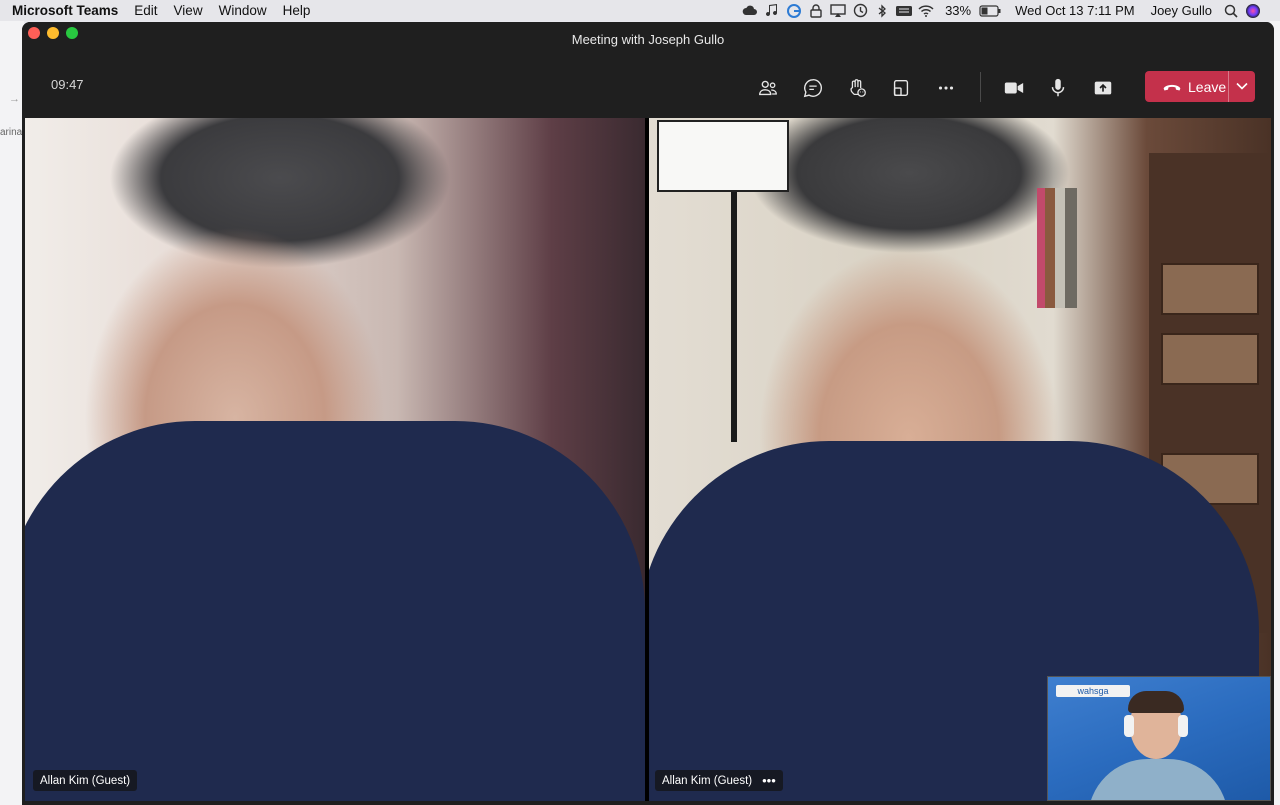 The height and width of the screenshot is (805, 1280). Describe the element at coordinates (816, 10) in the screenshot. I see `lock-icon` at that location.